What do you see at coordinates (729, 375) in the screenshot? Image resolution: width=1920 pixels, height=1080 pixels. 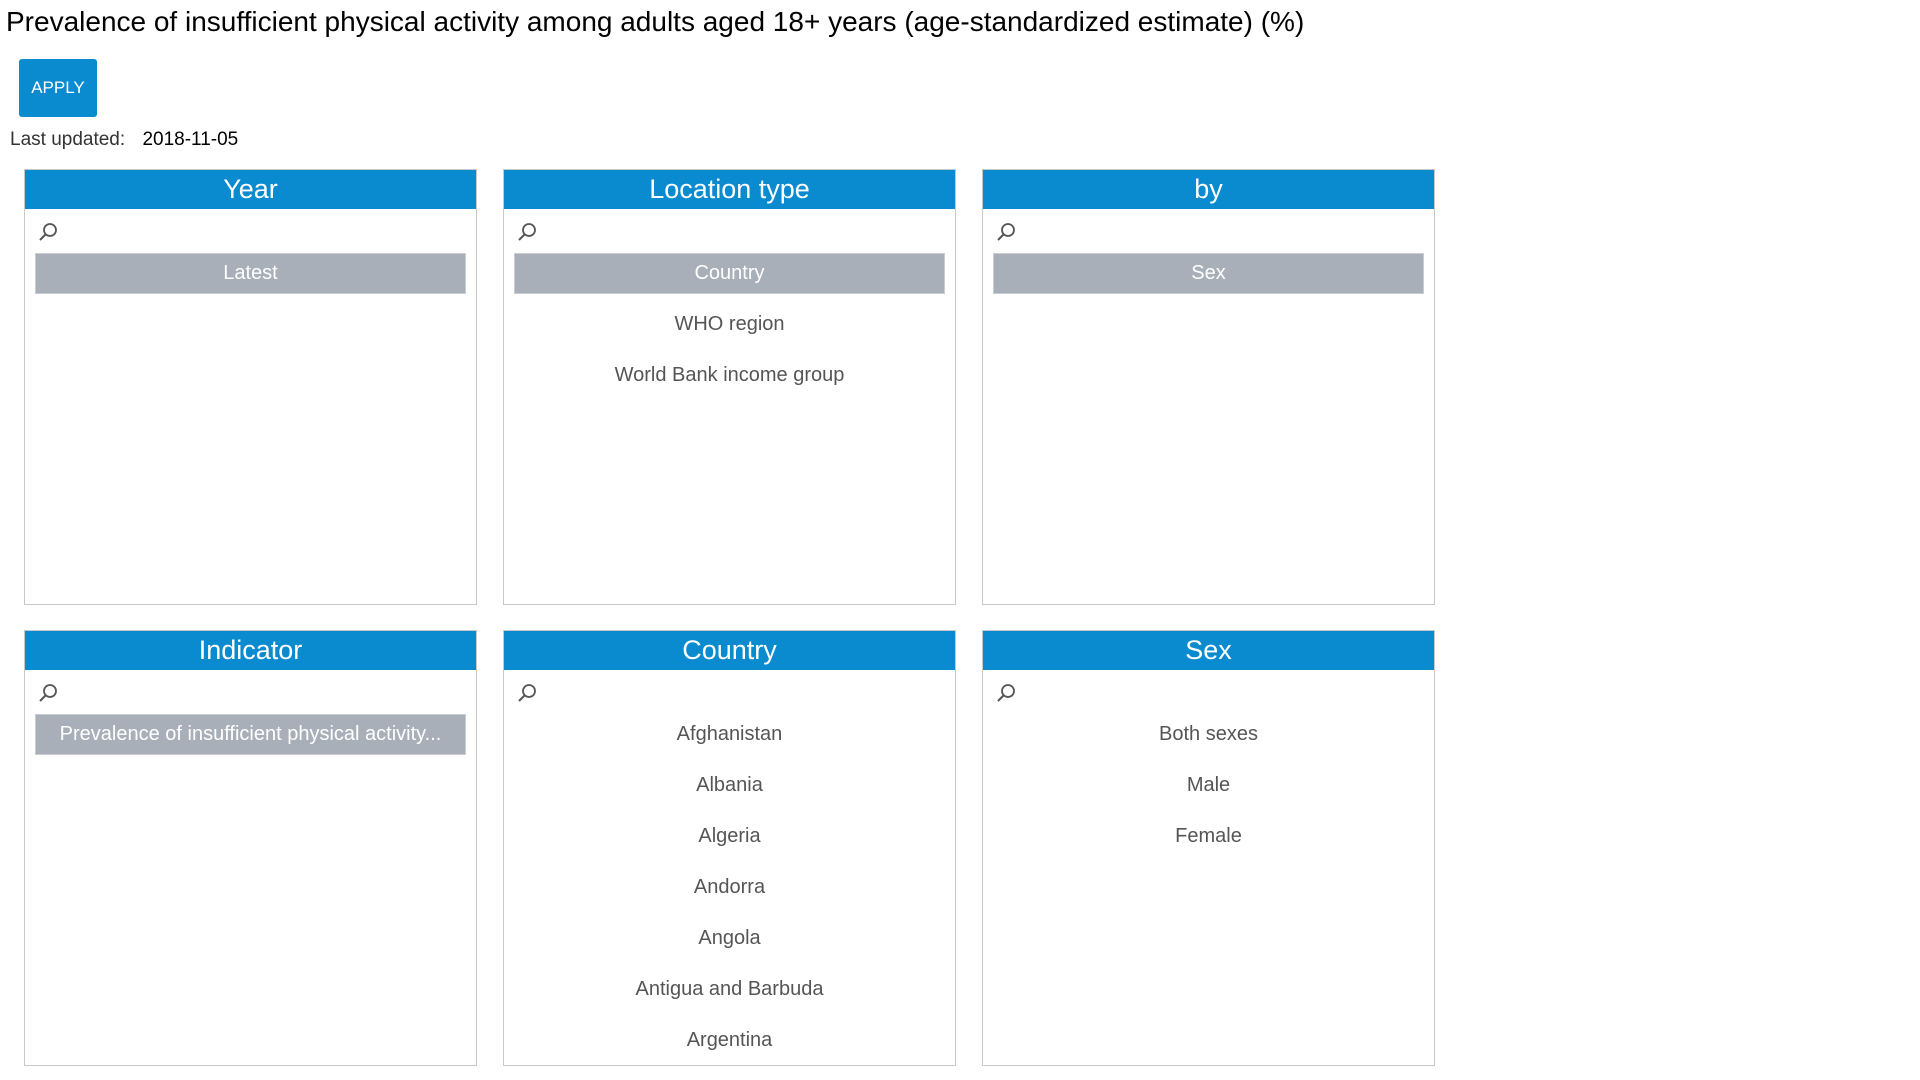 I see `option-item: World Bank income group` at bounding box center [729, 375].